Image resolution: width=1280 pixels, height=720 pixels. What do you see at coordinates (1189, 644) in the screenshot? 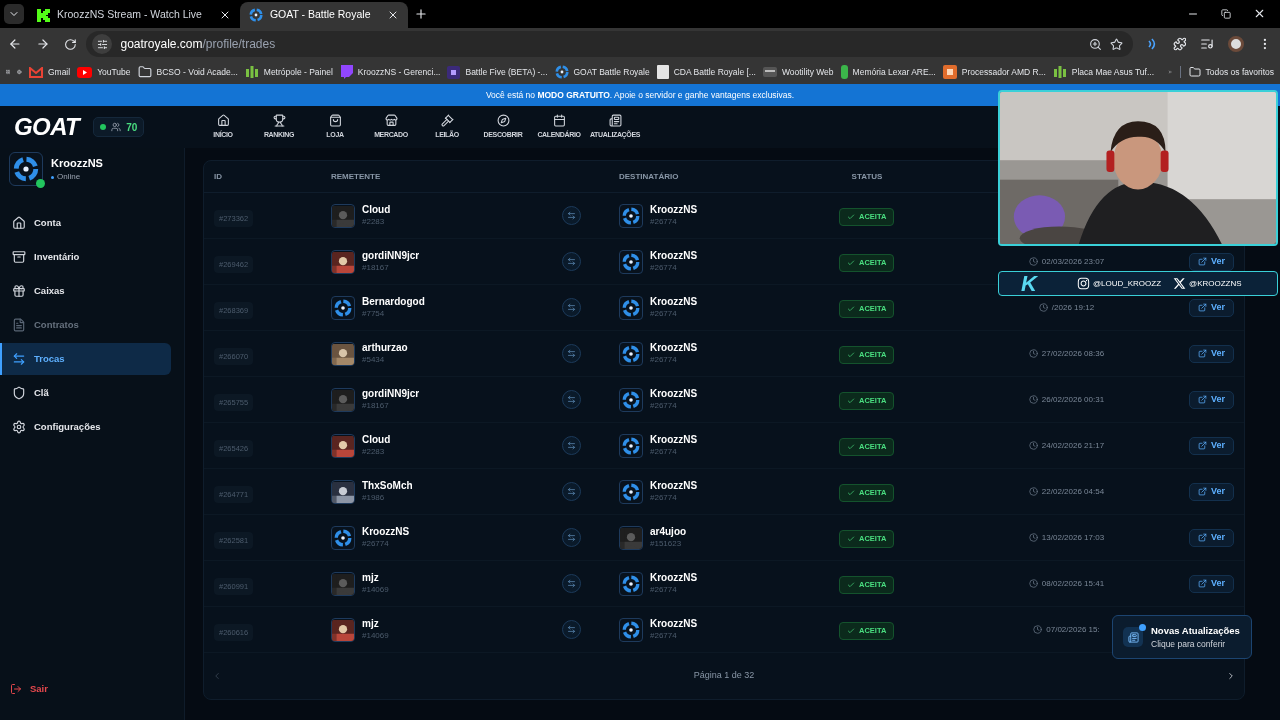
I see `toast-subtitle: Clique para conferir` at bounding box center [1189, 644].